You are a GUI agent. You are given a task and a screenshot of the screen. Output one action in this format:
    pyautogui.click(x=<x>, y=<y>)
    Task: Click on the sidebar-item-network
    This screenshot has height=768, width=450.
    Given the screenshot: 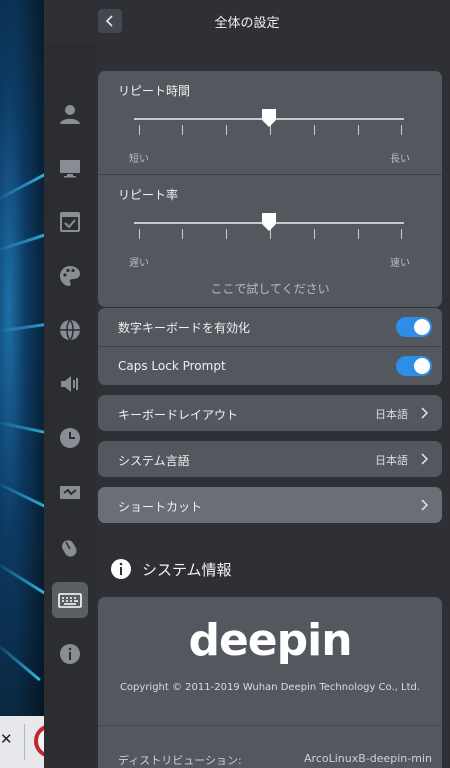 What is the action you would take?
    pyautogui.click(x=70, y=330)
    